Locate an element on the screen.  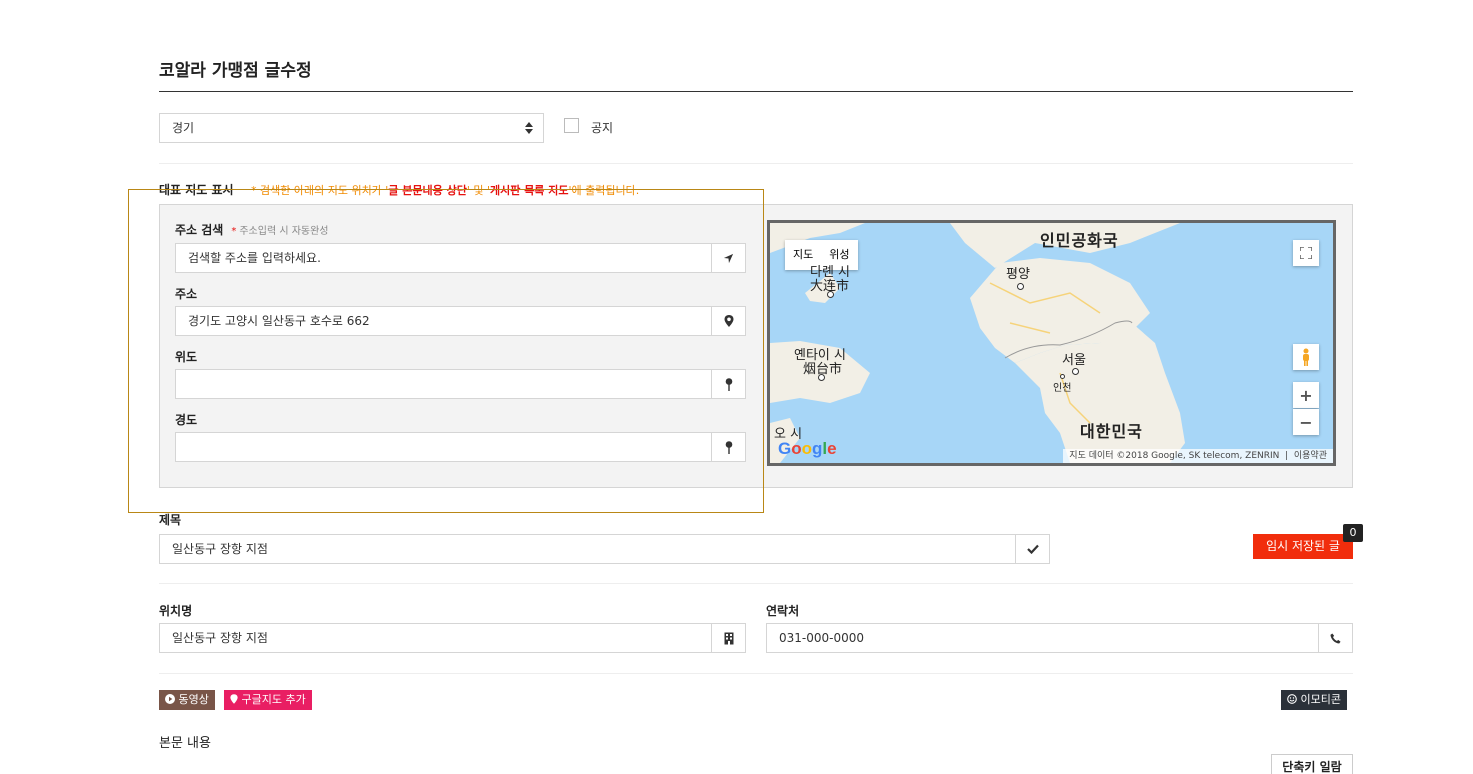
check-icon is located at coordinates (1032, 549).